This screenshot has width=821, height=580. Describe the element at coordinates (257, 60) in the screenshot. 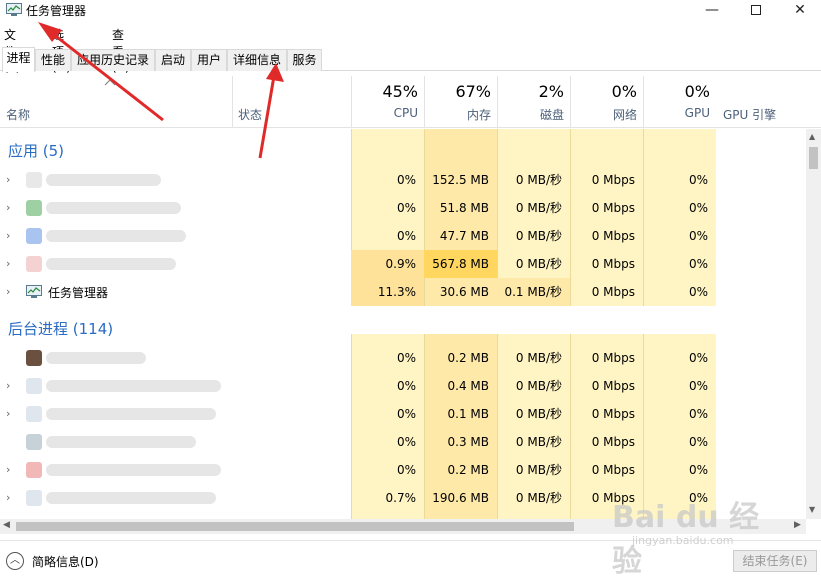

I see `tab-details: 详细信息` at that location.